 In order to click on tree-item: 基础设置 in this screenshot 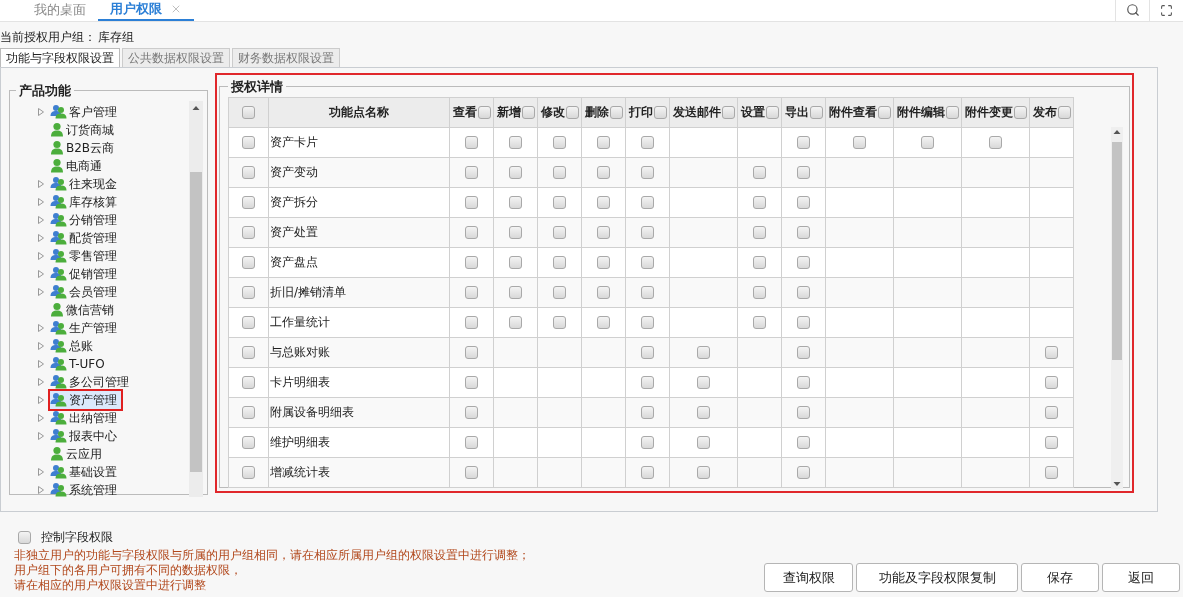, I will do `click(85, 471)`.